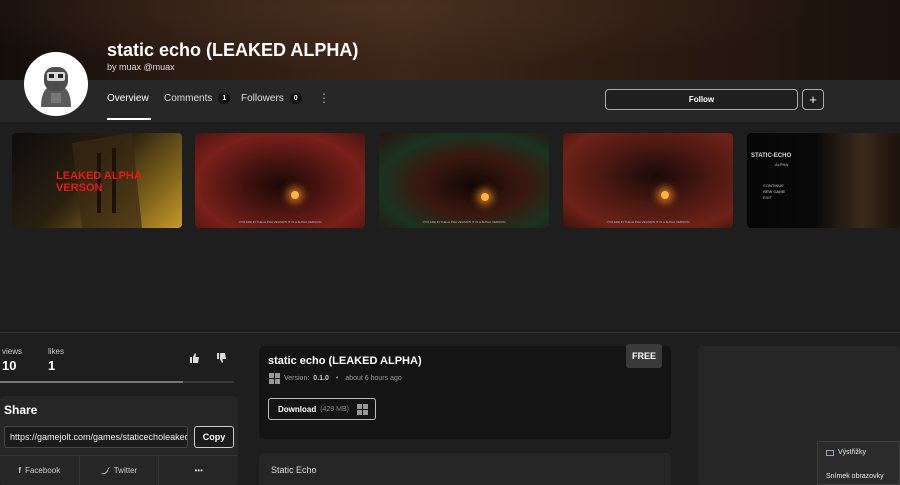  What do you see at coordinates (9, 365) in the screenshot?
I see `views-count: 10` at bounding box center [9, 365].